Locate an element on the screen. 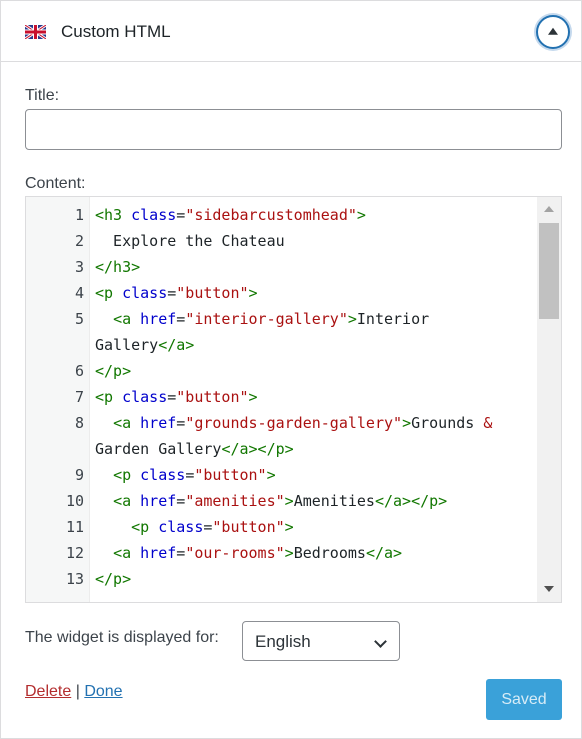 The image size is (582, 739). code-text: Gallery</a> is located at coordinates (144, 345).